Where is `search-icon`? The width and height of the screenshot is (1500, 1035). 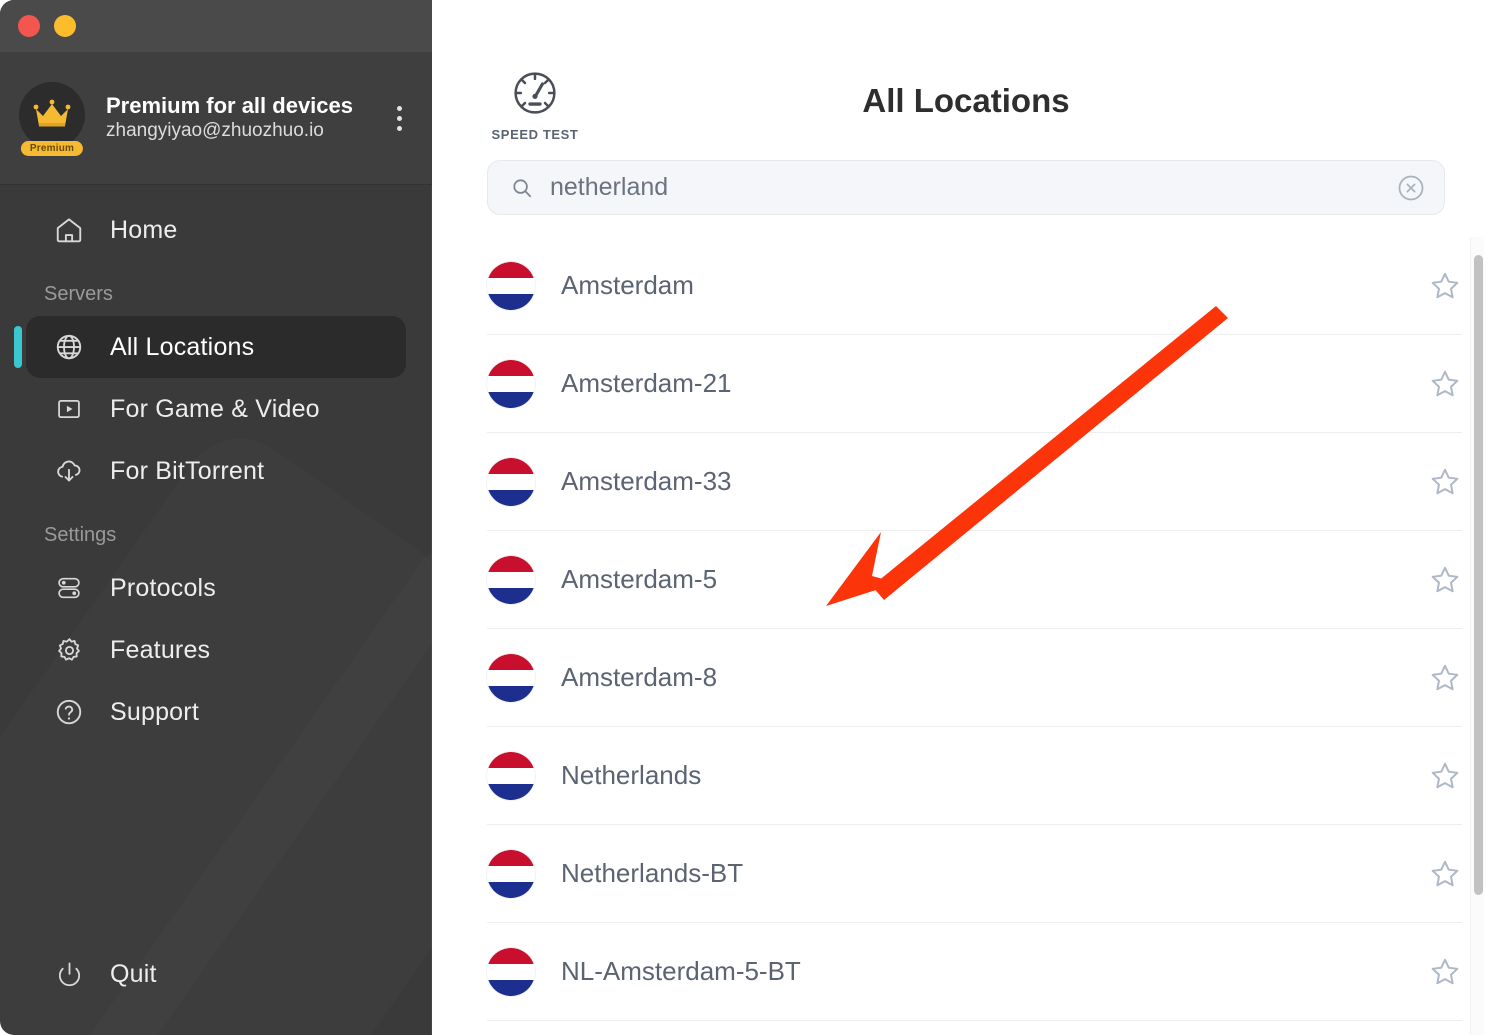
search-icon is located at coordinates (522, 188).